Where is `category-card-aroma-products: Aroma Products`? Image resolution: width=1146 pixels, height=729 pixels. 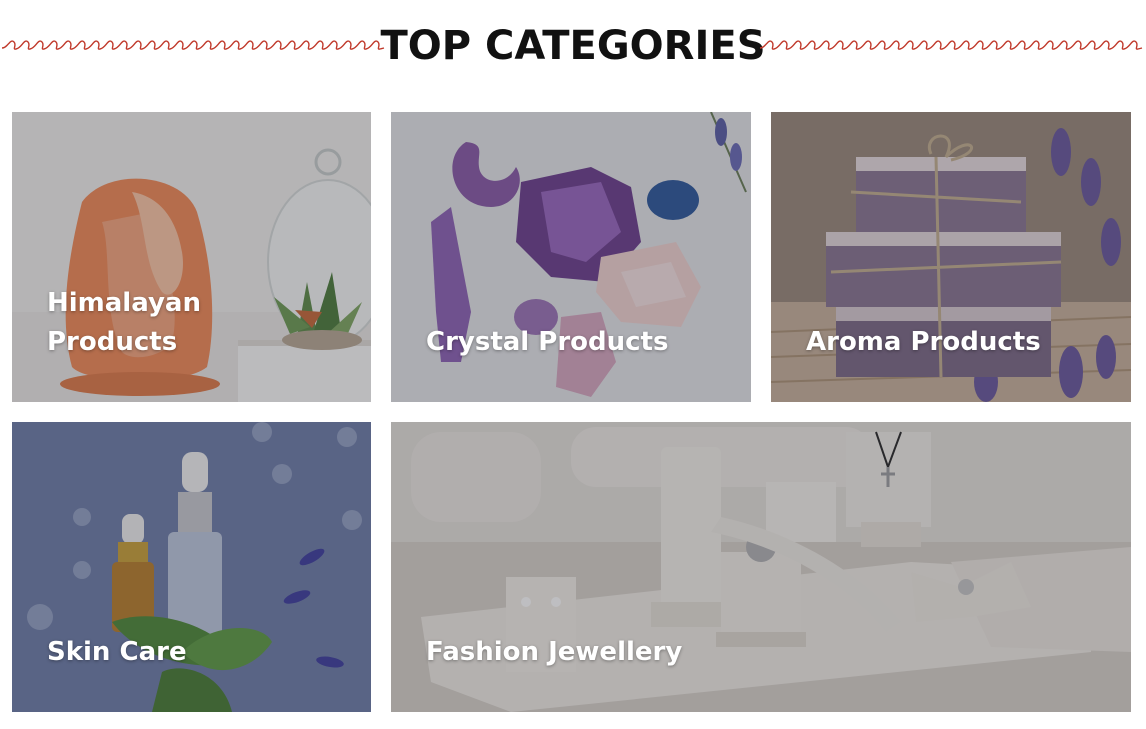 category-card-aroma-products: Aroma Products is located at coordinates (951, 257).